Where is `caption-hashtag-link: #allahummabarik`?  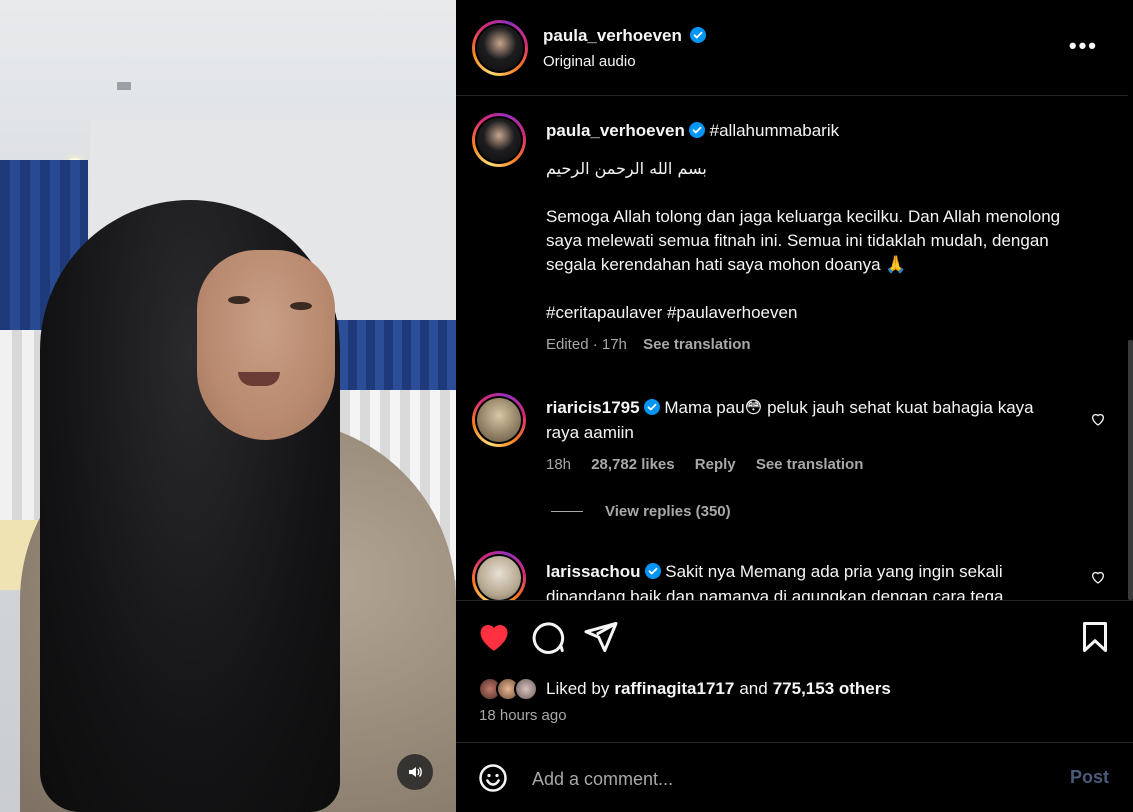 caption-hashtag-link: #allahummabarik is located at coordinates (774, 130).